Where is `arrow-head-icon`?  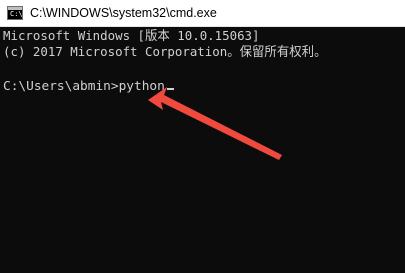 arrow-head-icon is located at coordinates (215, 123).